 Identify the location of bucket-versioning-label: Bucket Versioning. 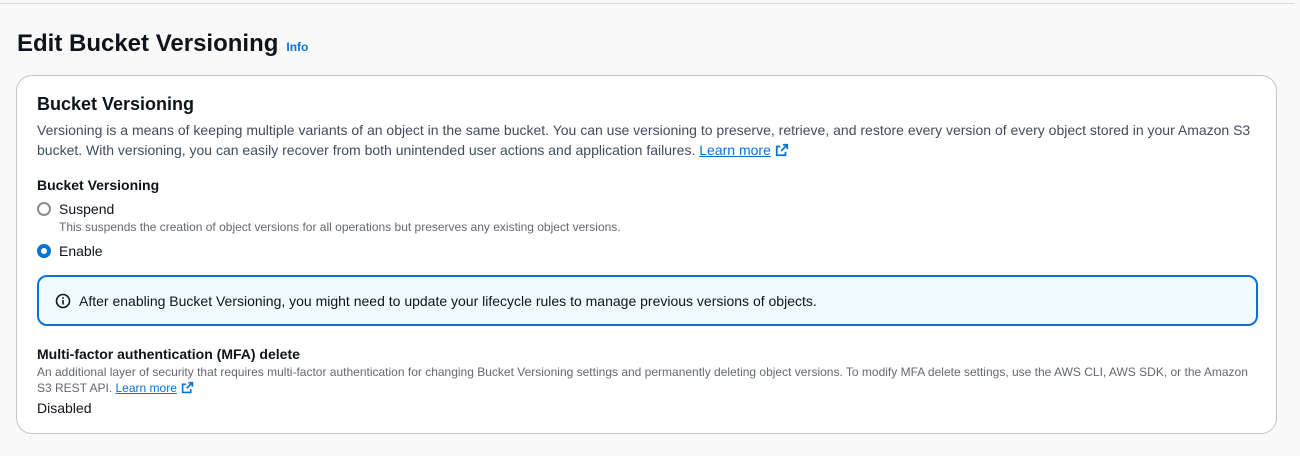
(98, 185).